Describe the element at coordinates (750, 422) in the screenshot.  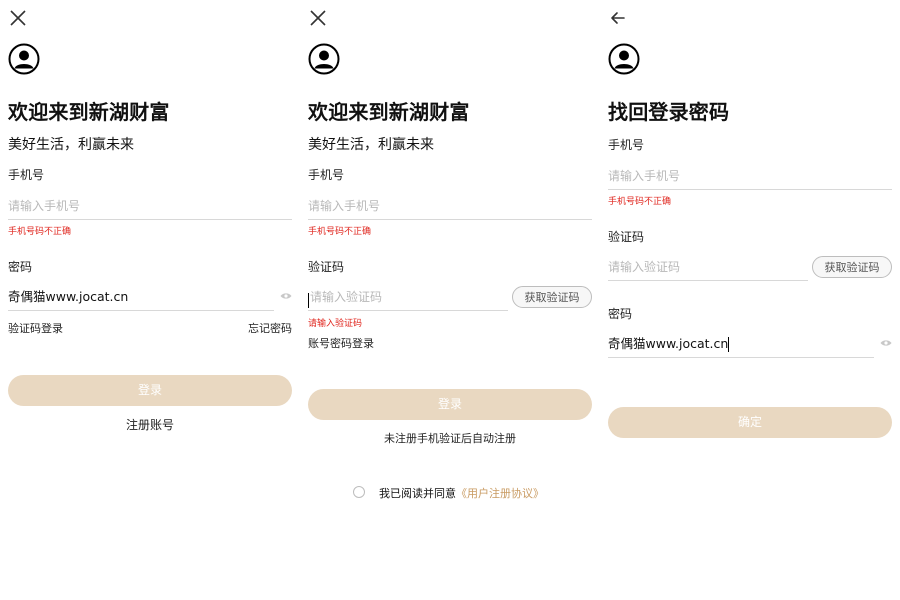
I see `confirm-button: 确定` at that location.